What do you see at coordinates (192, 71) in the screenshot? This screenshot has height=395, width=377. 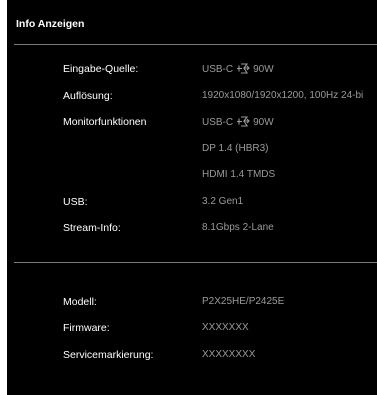 I see `info-row-input-source: Eingabe-Quelle: USB-C 90W` at bounding box center [192, 71].